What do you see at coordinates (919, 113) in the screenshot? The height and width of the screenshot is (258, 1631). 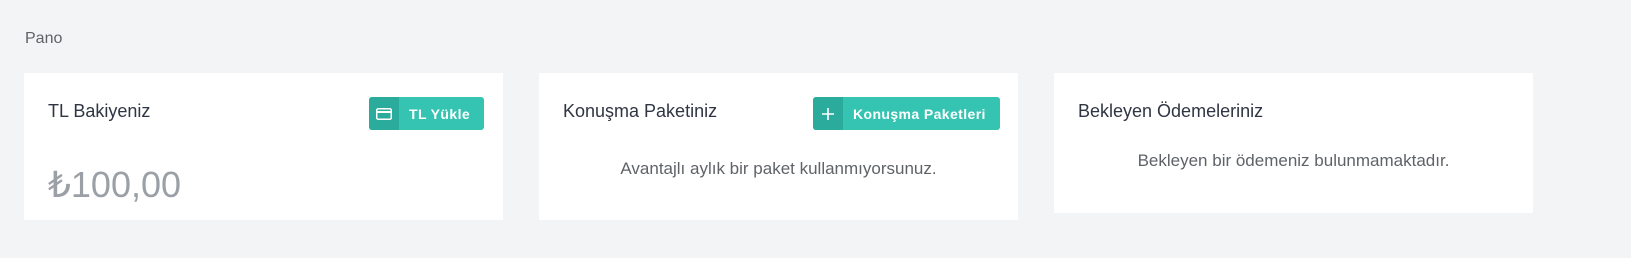 I see `talk-packages-button-label: Konuşma Paketleri` at bounding box center [919, 113].